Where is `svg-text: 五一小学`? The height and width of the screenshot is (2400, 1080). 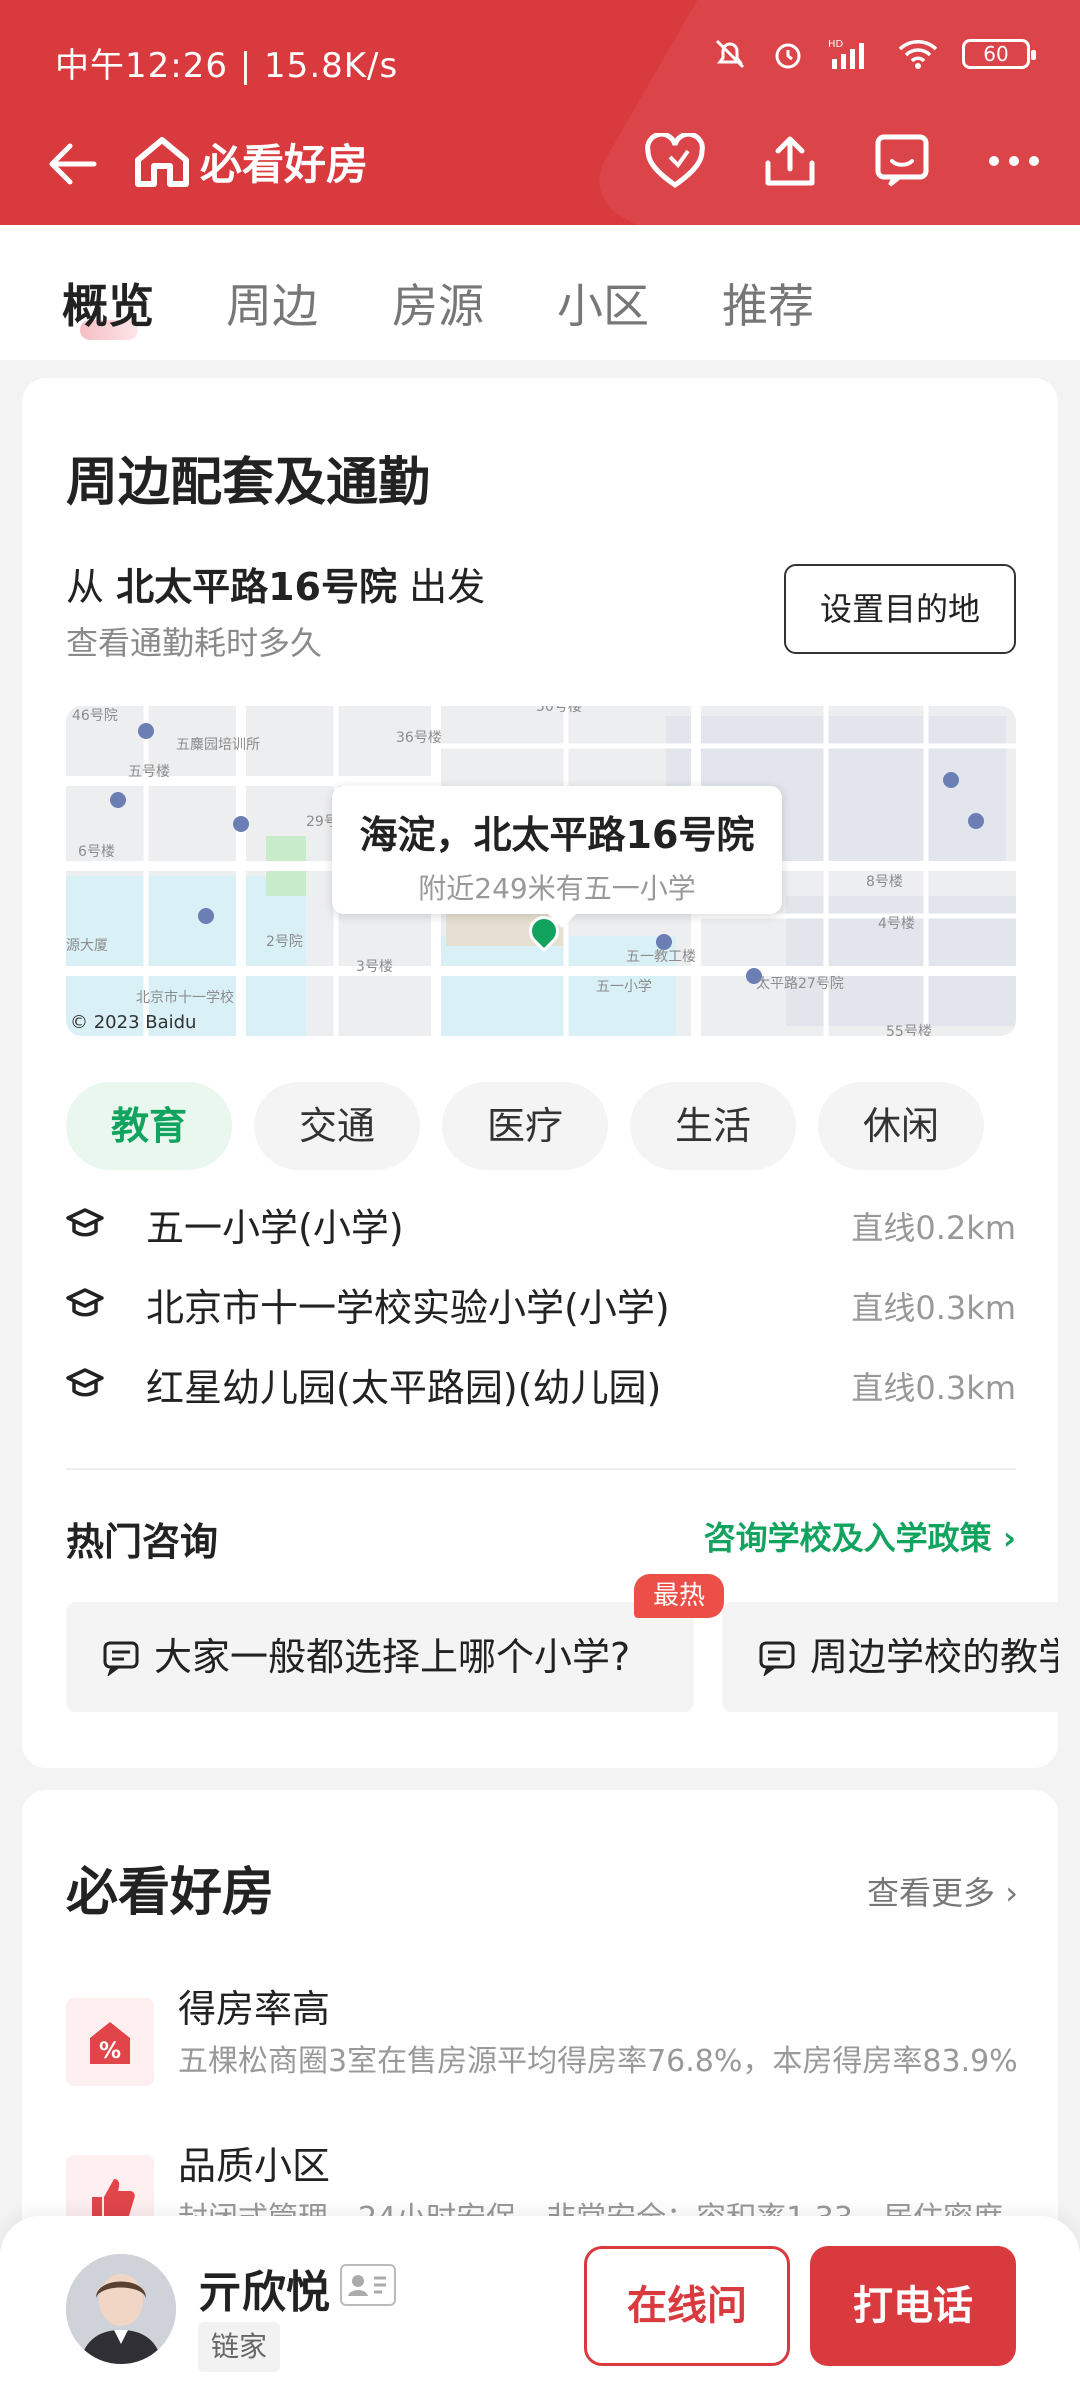
svg-text: 五一小学 is located at coordinates (624, 987).